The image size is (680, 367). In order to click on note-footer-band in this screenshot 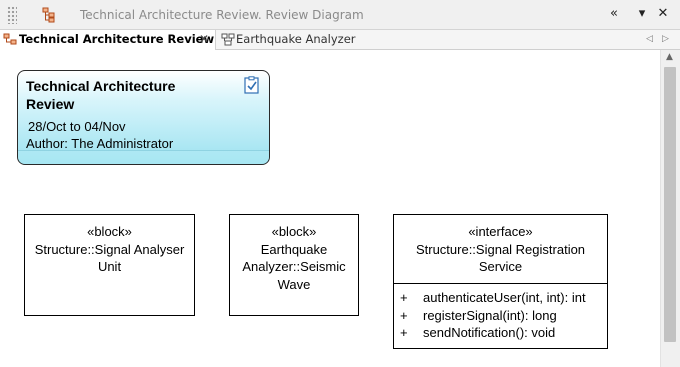, I will do `click(143, 157)`.